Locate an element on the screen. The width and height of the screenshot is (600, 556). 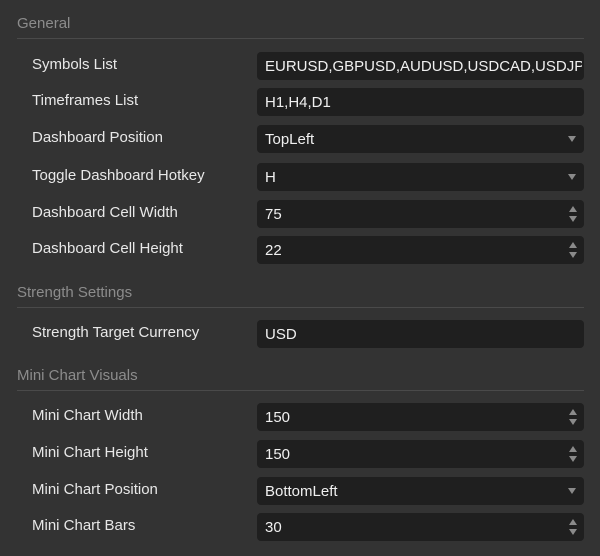
setting-label: Symbols List is located at coordinates (75, 64).